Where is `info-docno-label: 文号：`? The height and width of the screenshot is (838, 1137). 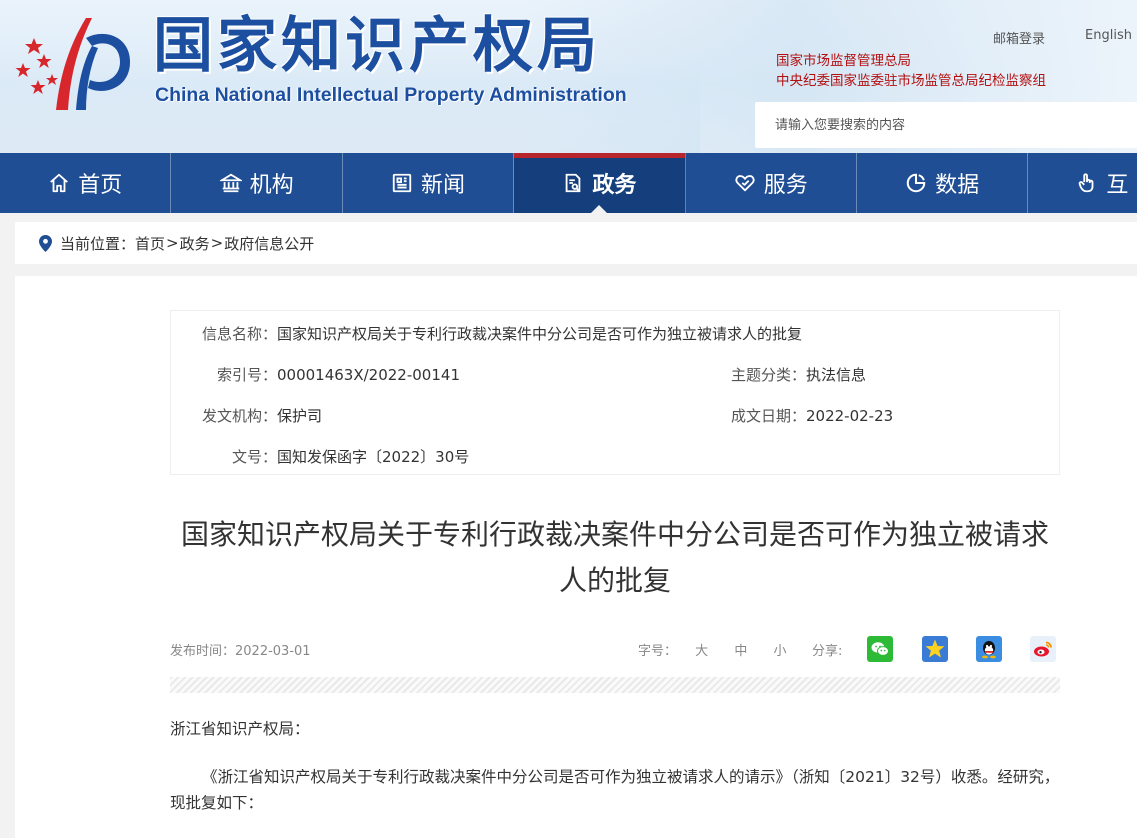
info-docno-label: 文号： is located at coordinates (254, 457).